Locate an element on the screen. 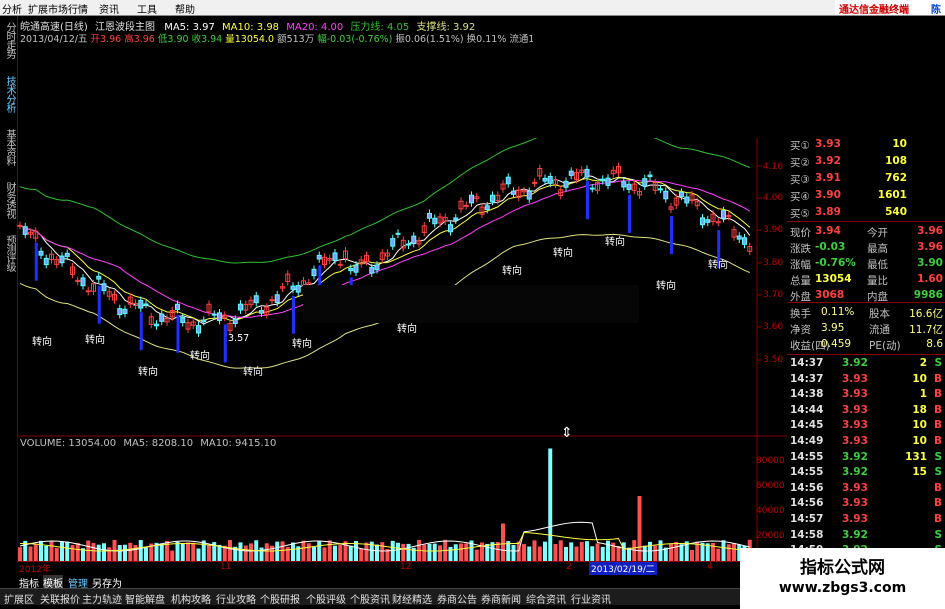 The width and height of the screenshot is (945, 609). fund-value: 0.11% is located at coordinates (838, 312).